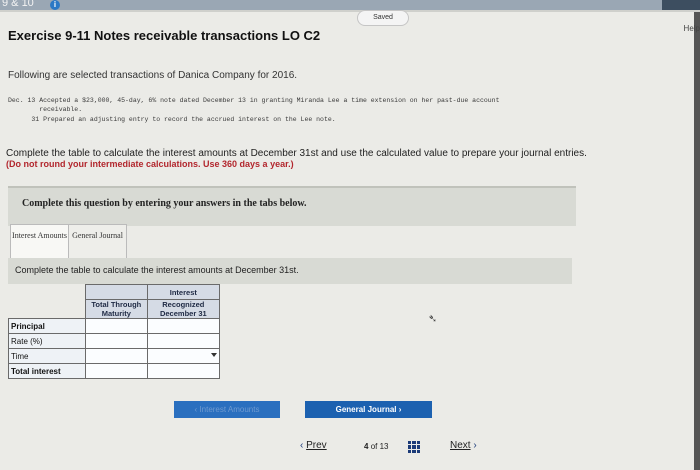 This screenshot has height=470, width=700. What do you see at coordinates (39, 241) in the screenshot?
I see `tab-interest-amounts: Interest Amounts` at bounding box center [39, 241].